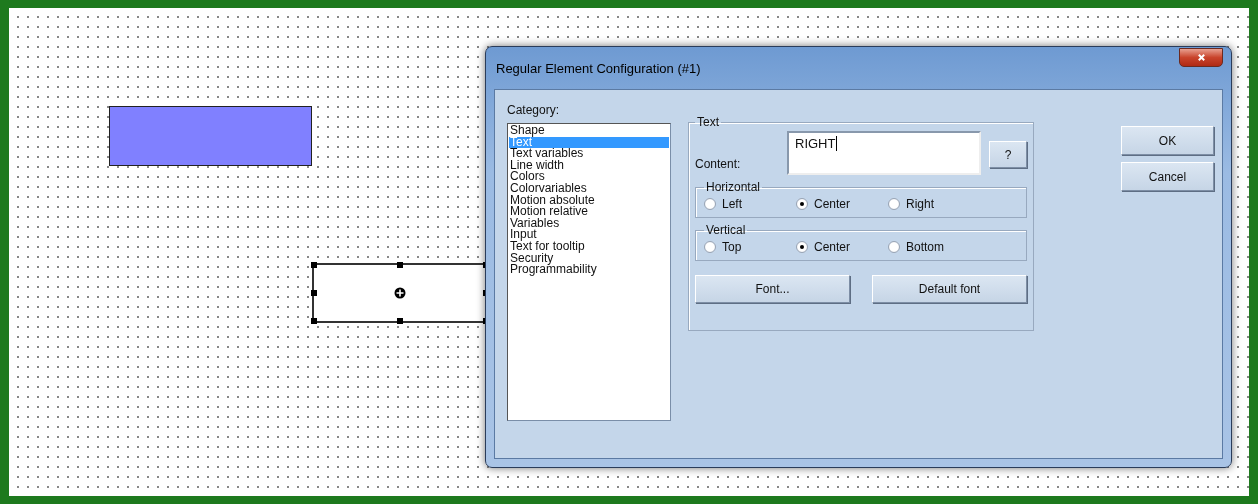 The height and width of the screenshot is (504, 1258). I want to click on content-label: Content:, so click(718, 164).